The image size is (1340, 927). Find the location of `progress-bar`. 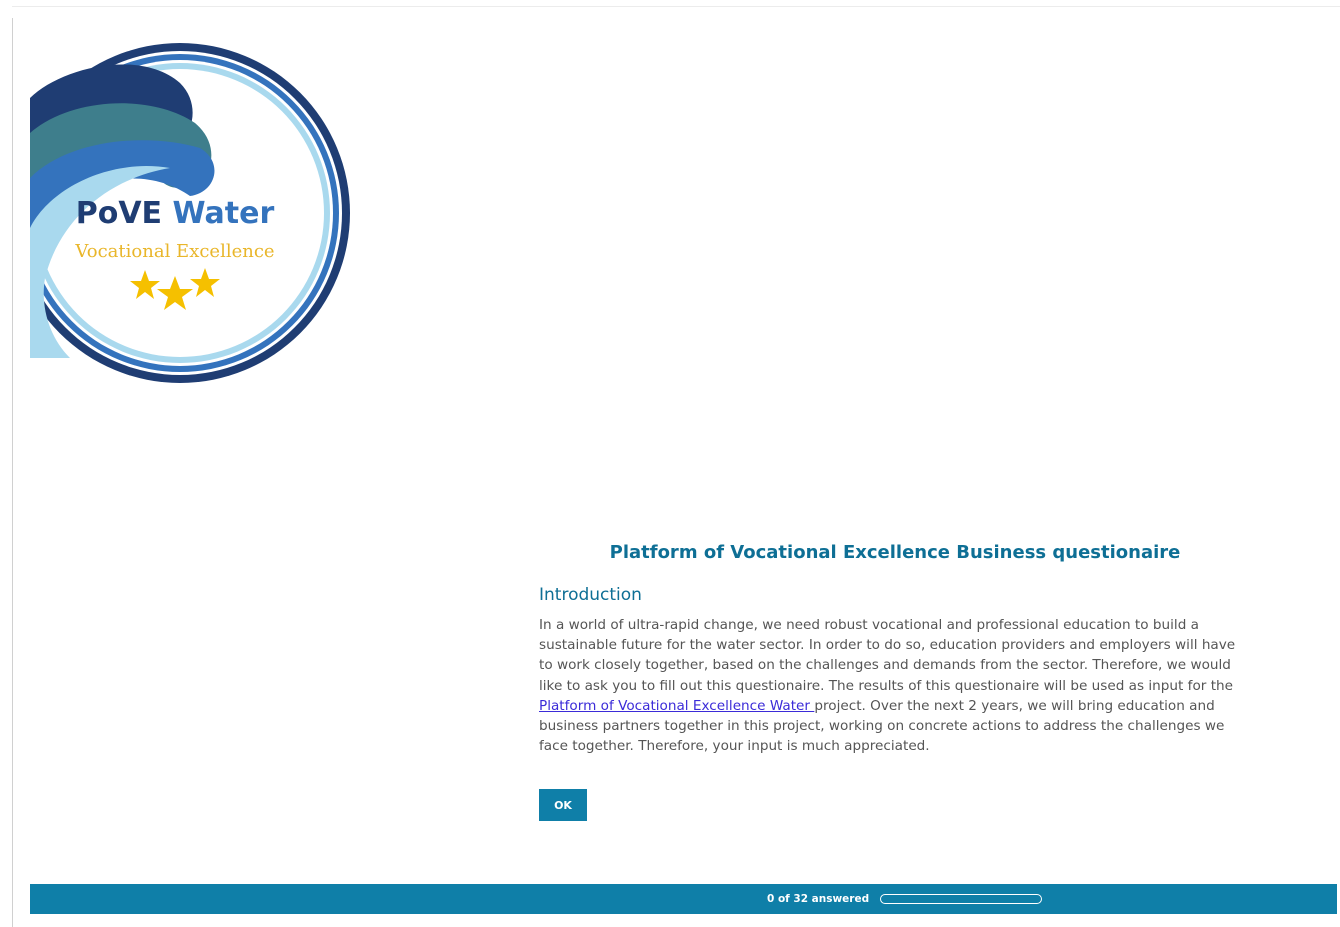

progress-bar is located at coordinates (961, 899).